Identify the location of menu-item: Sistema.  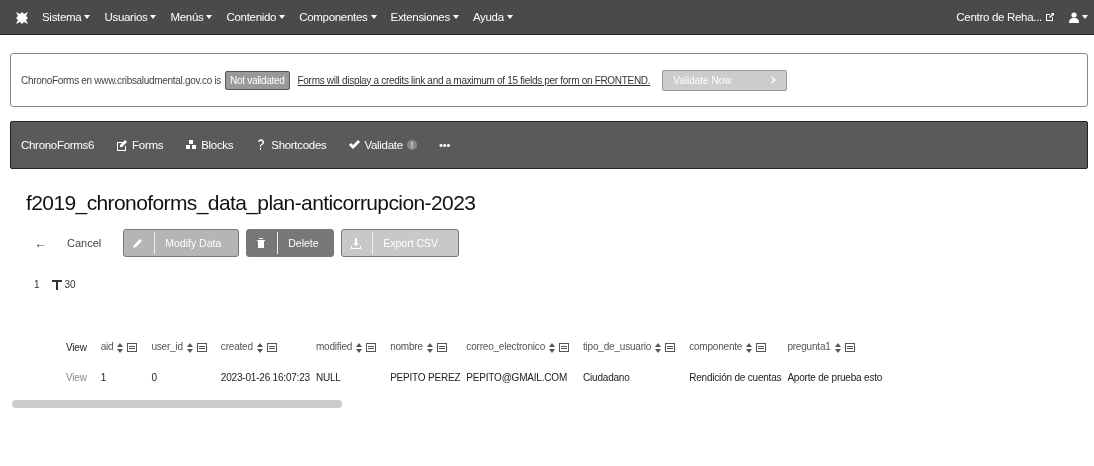
(66, 17).